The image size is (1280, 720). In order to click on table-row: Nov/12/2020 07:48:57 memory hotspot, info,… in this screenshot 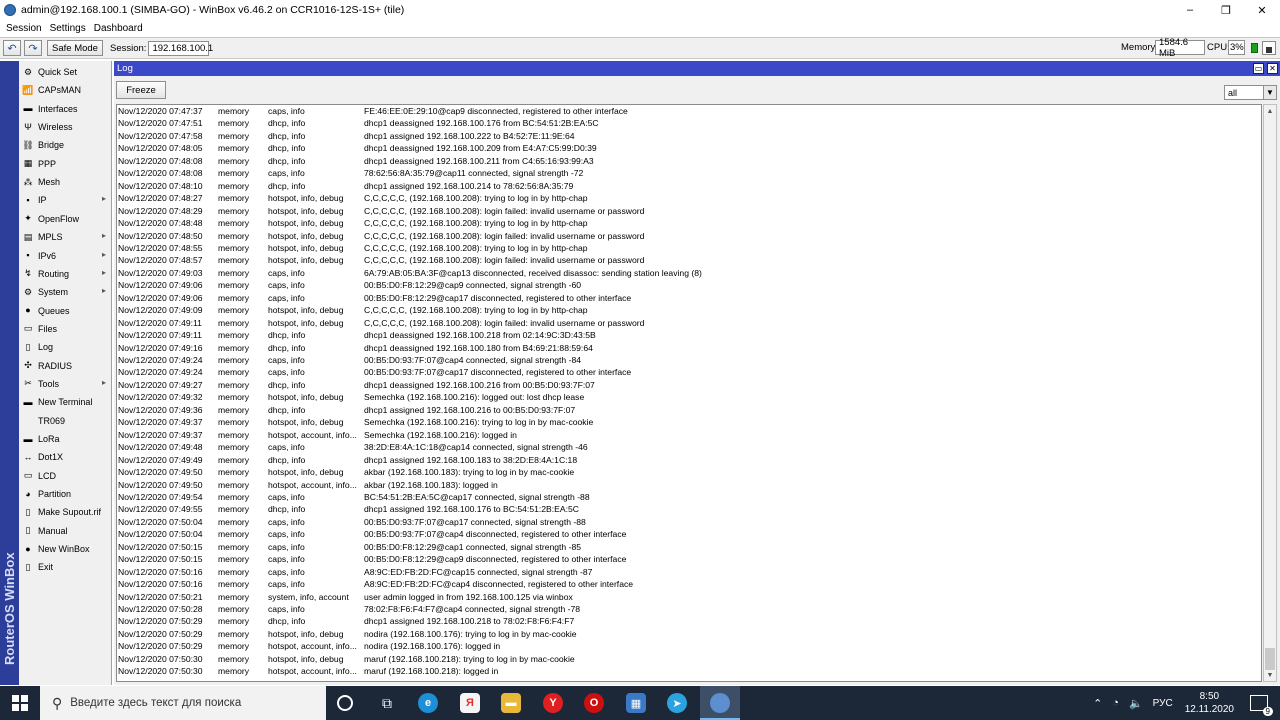, I will do `click(689, 260)`.